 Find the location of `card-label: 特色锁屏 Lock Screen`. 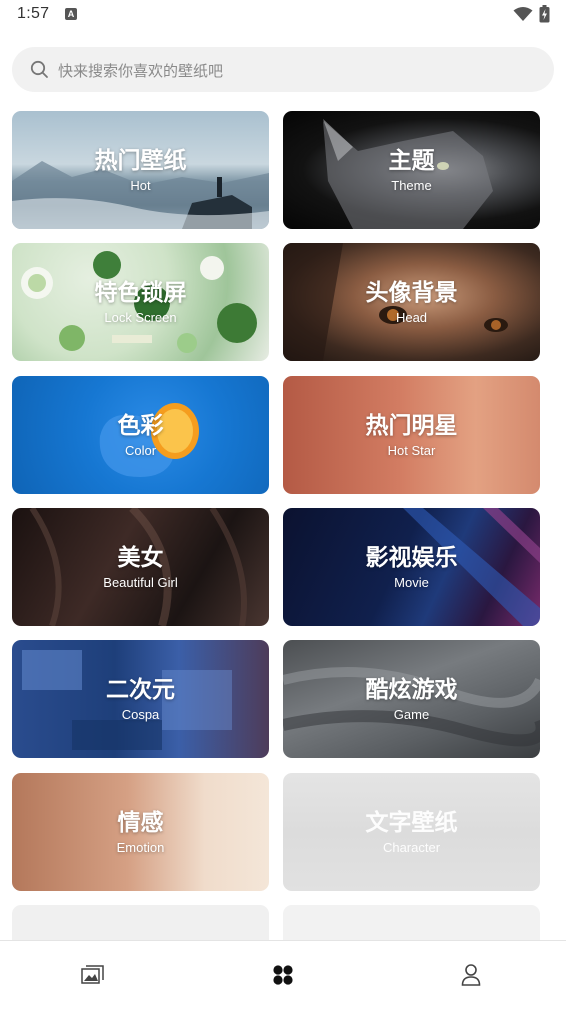

card-label: 特色锁屏 Lock Screen is located at coordinates (140, 302).